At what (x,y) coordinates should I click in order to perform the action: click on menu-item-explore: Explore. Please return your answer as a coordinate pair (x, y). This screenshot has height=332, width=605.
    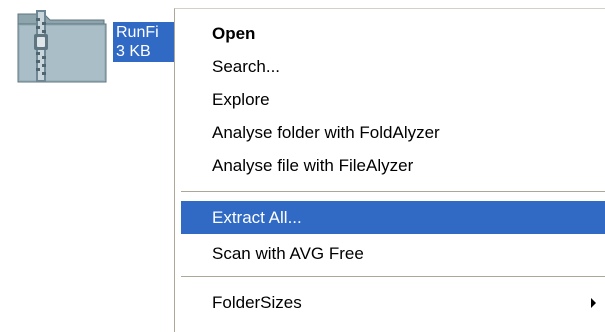
    Looking at the image, I should click on (393, 99).